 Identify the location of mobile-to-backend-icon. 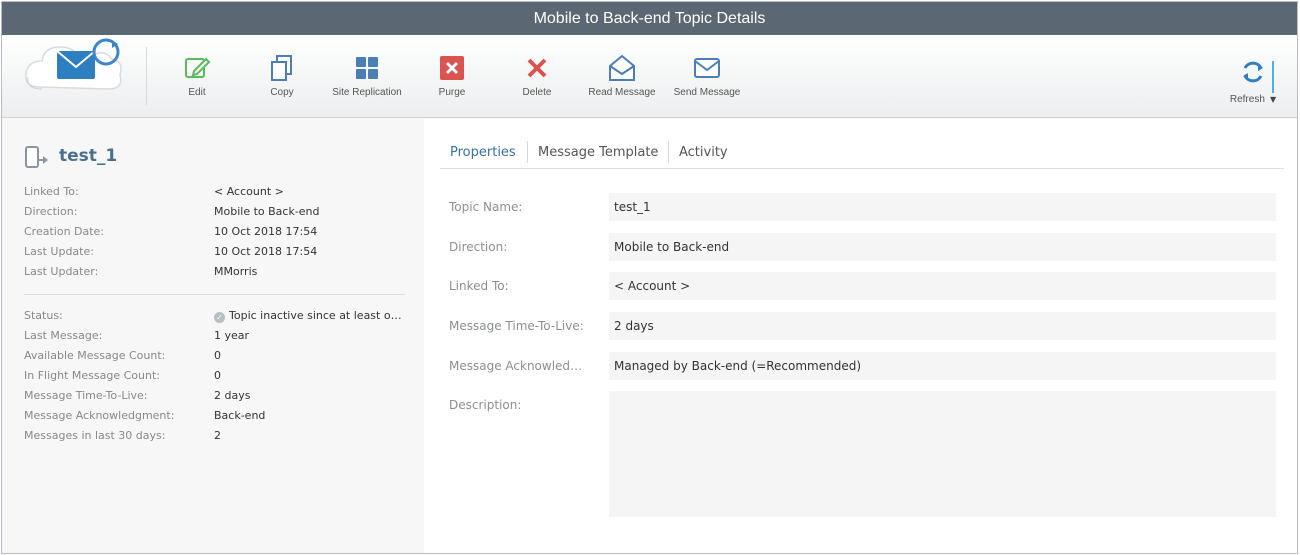
(36, 157).